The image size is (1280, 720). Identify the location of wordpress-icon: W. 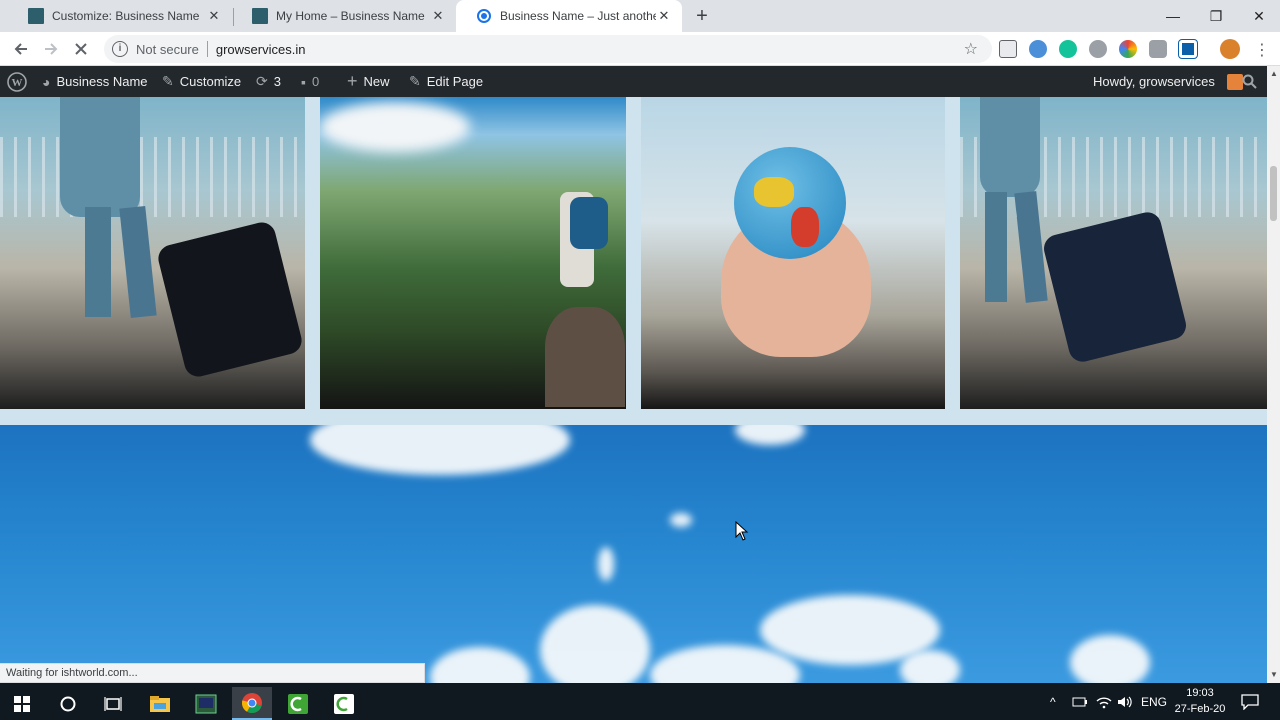
(17, 81).